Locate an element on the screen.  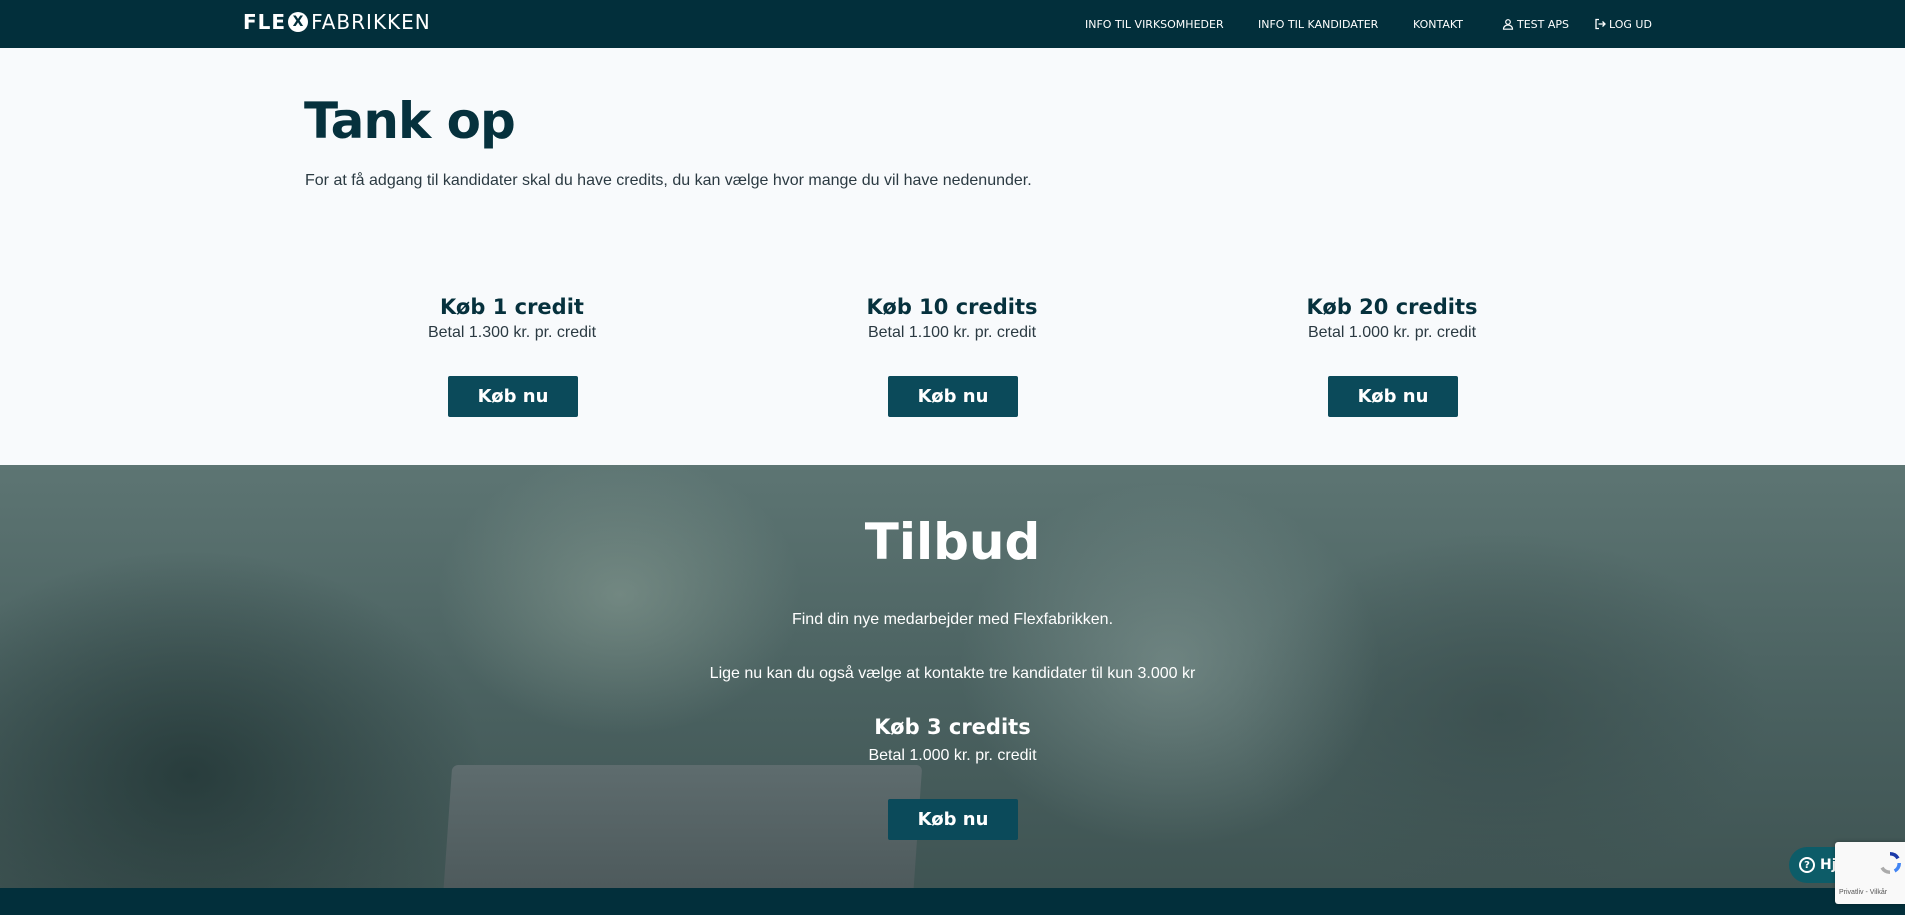
recaptcha-privacy-text: Privatliv - Vilkår is located at coordinates (1863, 892).